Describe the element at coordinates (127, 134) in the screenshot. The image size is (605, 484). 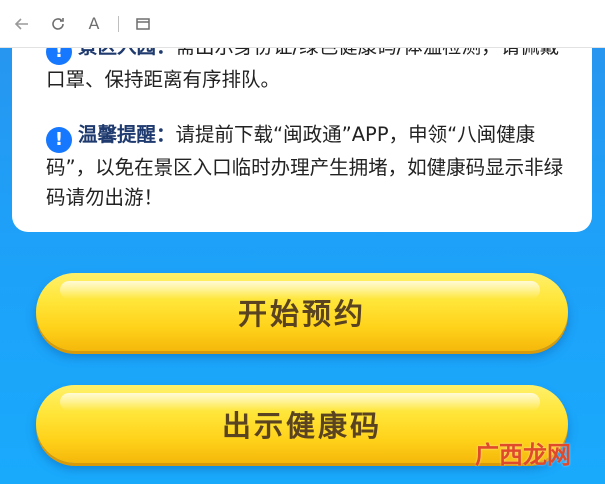
I see `notice-item-label: 温馨提醒：` at that location.